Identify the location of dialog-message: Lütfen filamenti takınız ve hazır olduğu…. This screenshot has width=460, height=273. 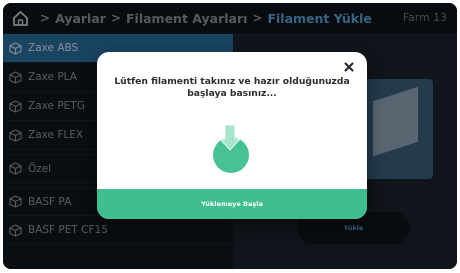
(232, 87).